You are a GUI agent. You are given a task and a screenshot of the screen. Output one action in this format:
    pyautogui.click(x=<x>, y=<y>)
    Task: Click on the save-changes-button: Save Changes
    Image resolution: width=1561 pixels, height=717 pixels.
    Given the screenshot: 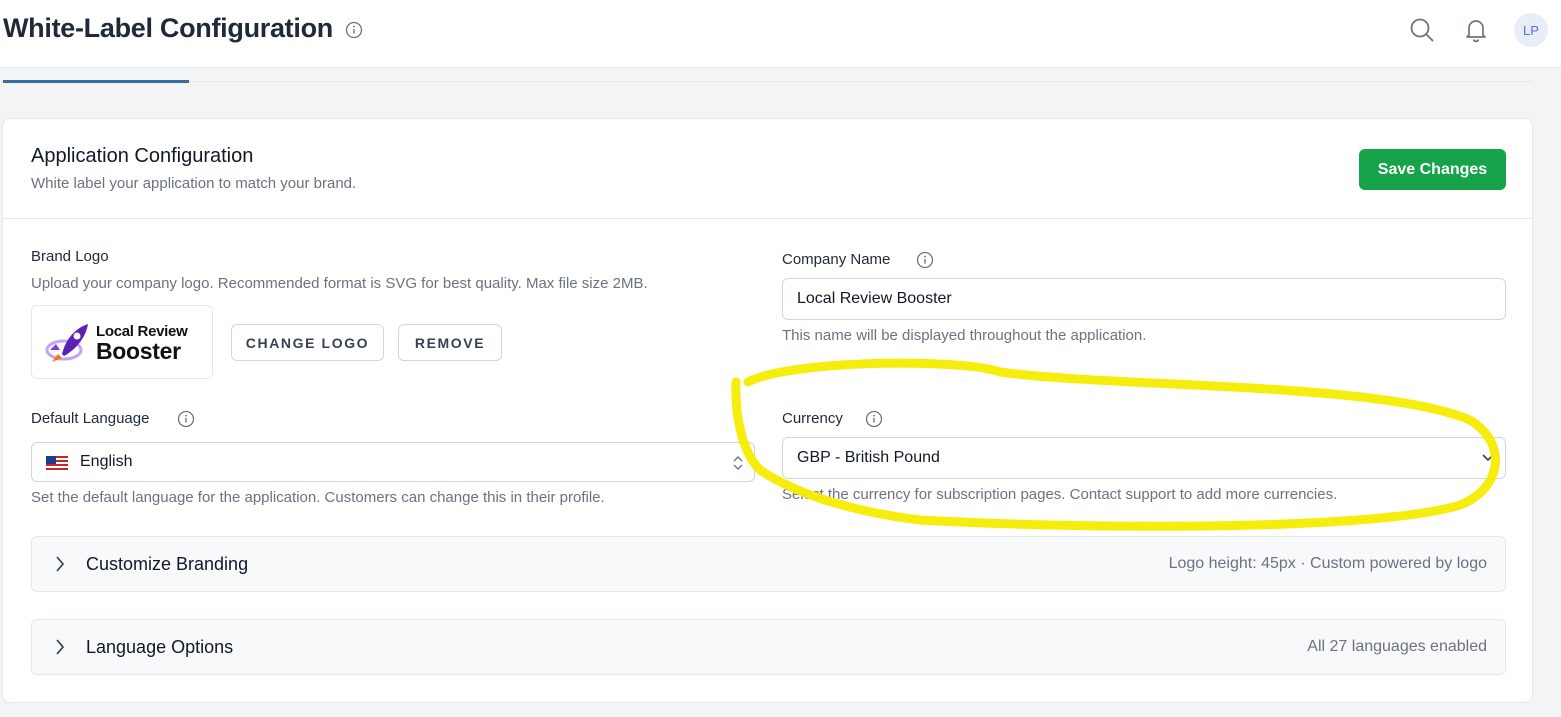 What is the action you would take?
    pyautogui.click(x=1432, y=169)
    